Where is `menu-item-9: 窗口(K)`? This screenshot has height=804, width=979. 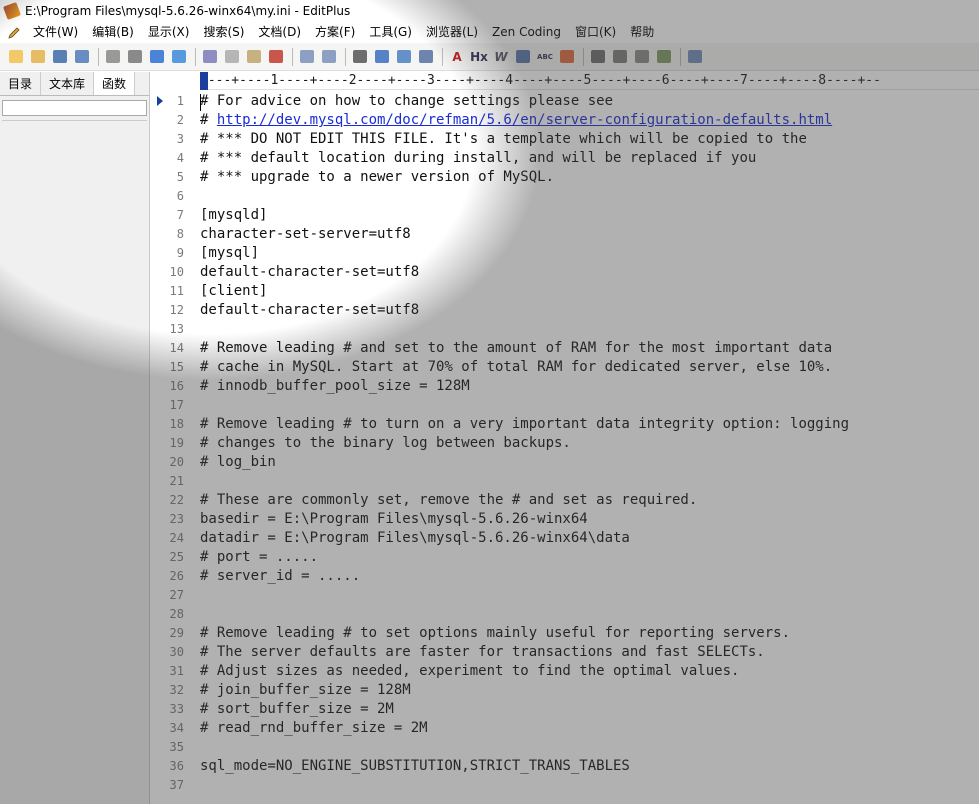
menu-item-9: 窗口(K) is located at coordinates (595, 32).